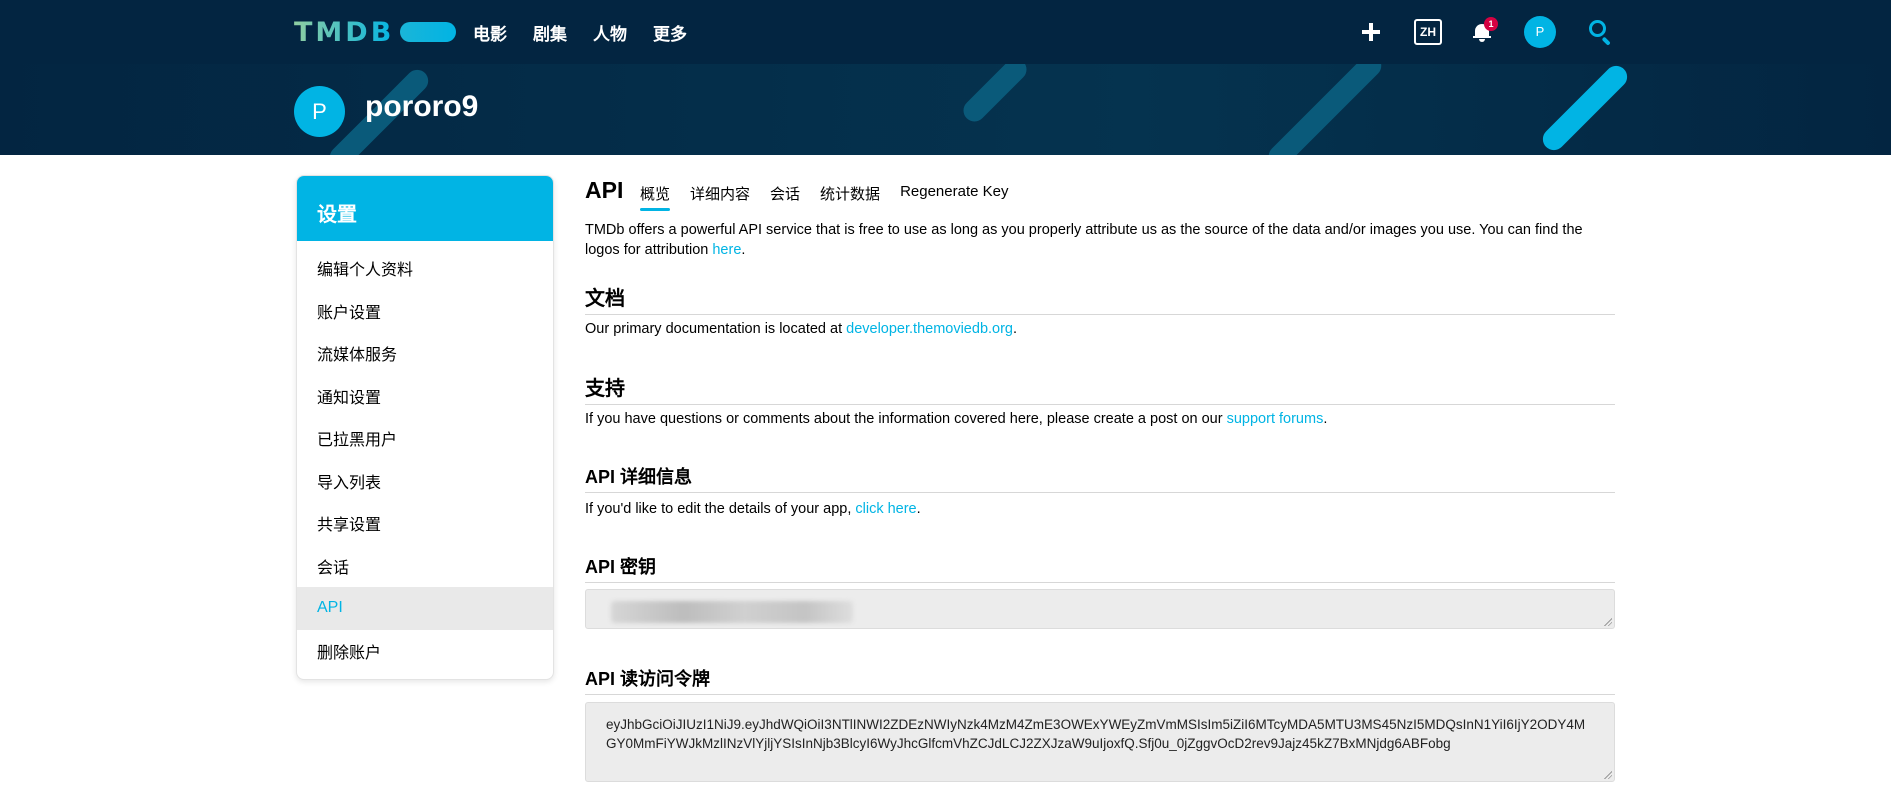  I want to click on sidebar-title: 设置, so click(425, 208).